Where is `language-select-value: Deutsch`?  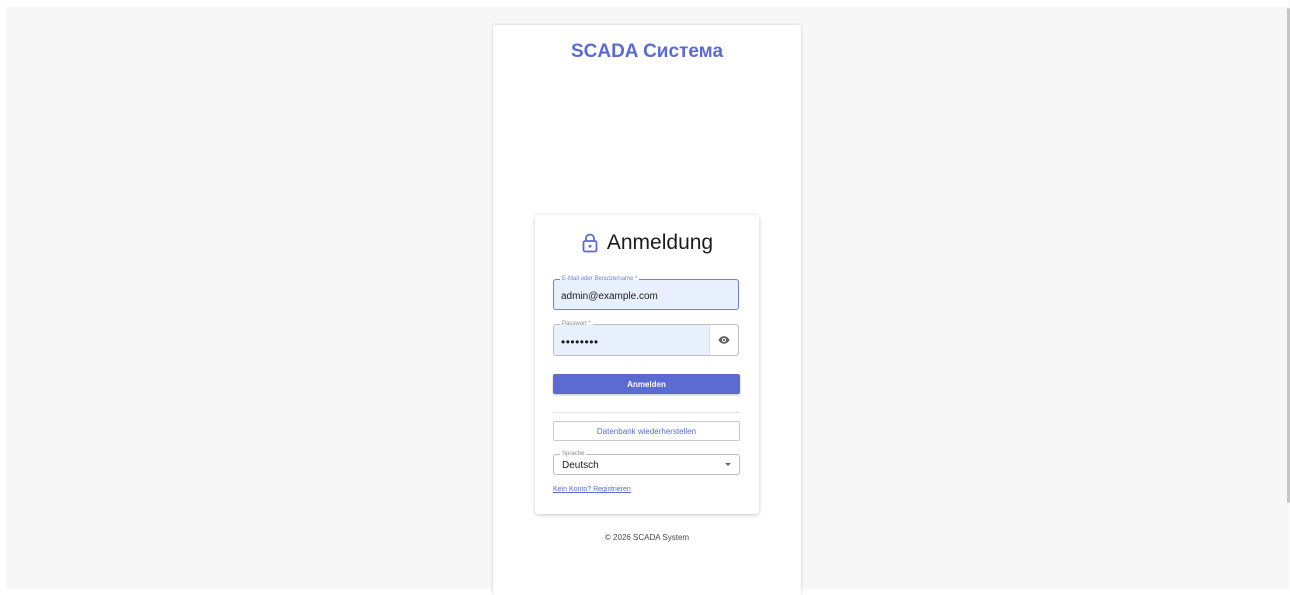
language-select-value: Deutsch is located at coordinates (580, 465).